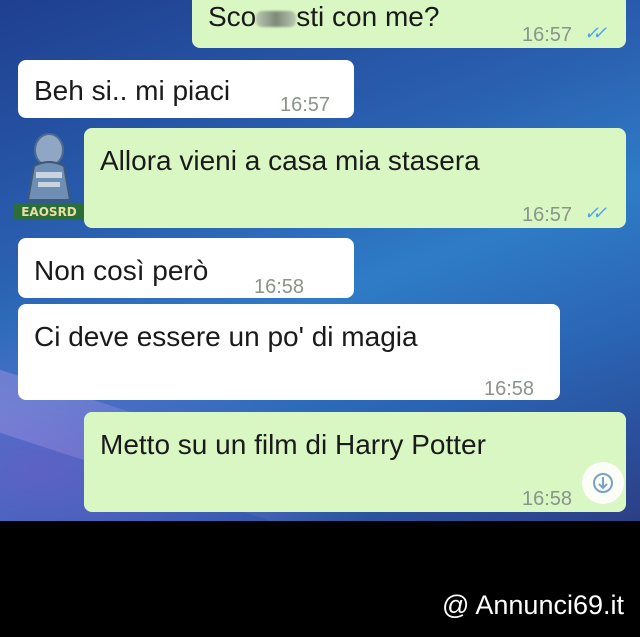 This screenshot has width=640, height=637. I want to click on censored-blur, so click(276, 18).